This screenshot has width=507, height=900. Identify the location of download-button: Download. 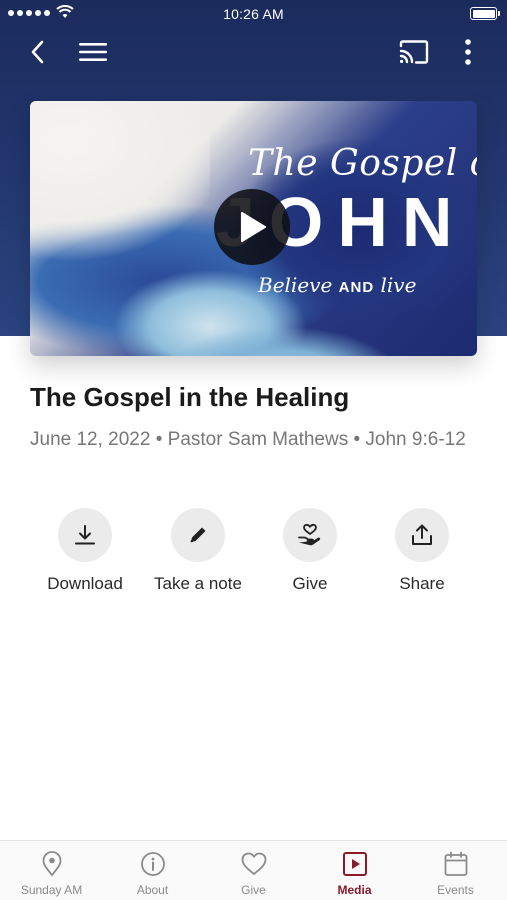
(85, 555).